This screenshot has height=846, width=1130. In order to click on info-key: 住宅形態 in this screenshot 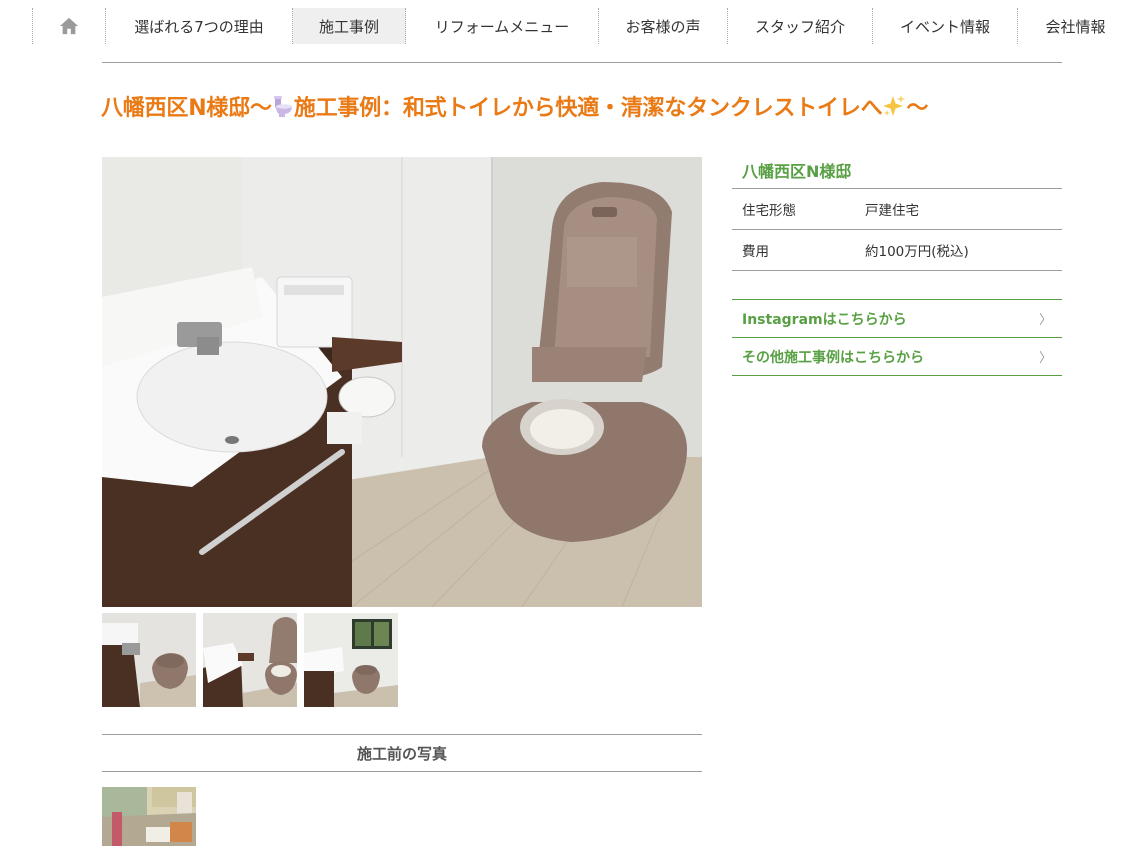, I will do `click(793, 209)`.